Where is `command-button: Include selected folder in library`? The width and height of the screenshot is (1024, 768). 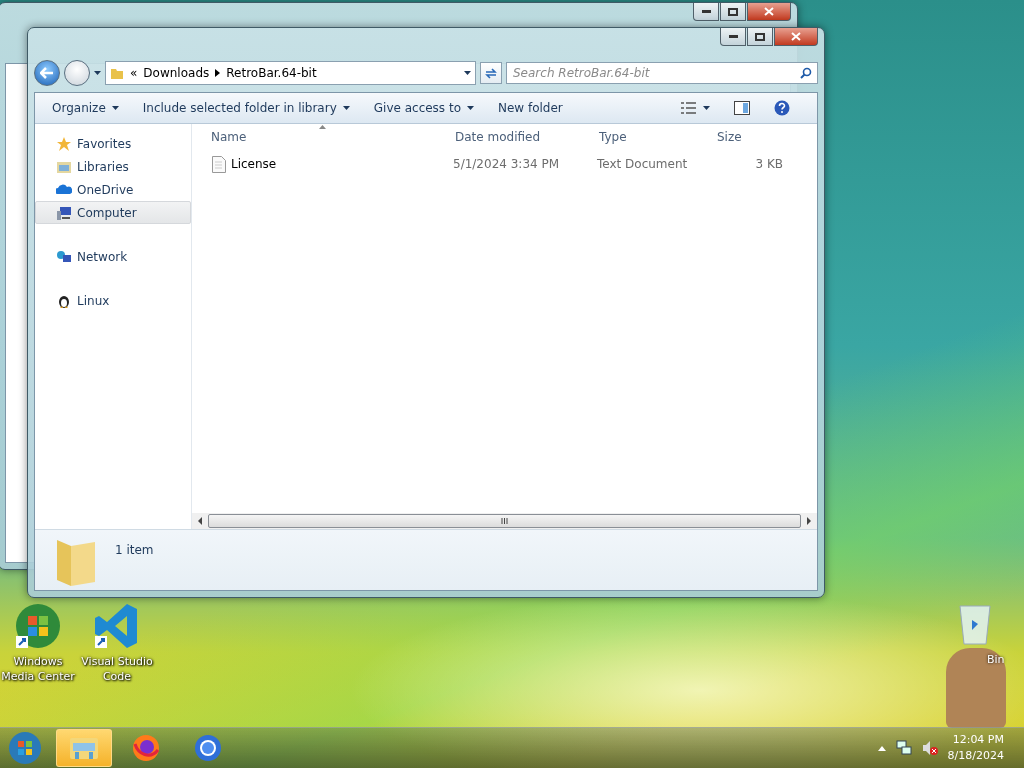
command-button: Include selected folder in library is located at coordinates (246, 108).